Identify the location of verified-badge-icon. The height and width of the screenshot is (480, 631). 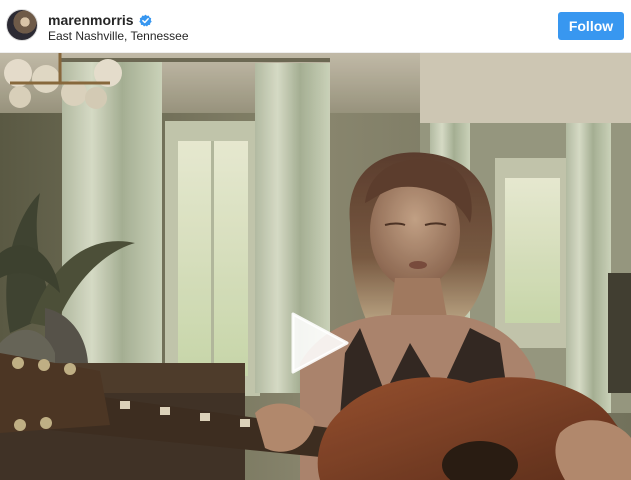
(145, 20).